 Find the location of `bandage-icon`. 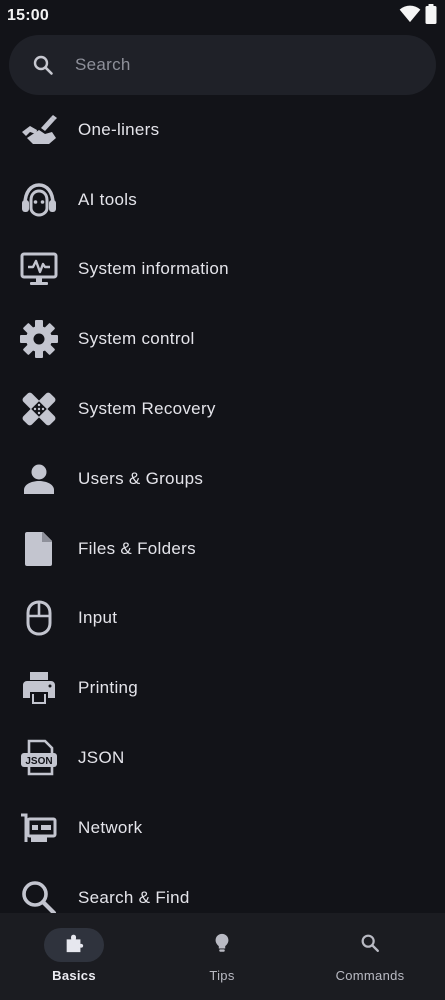

bandage-icon is located at coordinates (39, 409).